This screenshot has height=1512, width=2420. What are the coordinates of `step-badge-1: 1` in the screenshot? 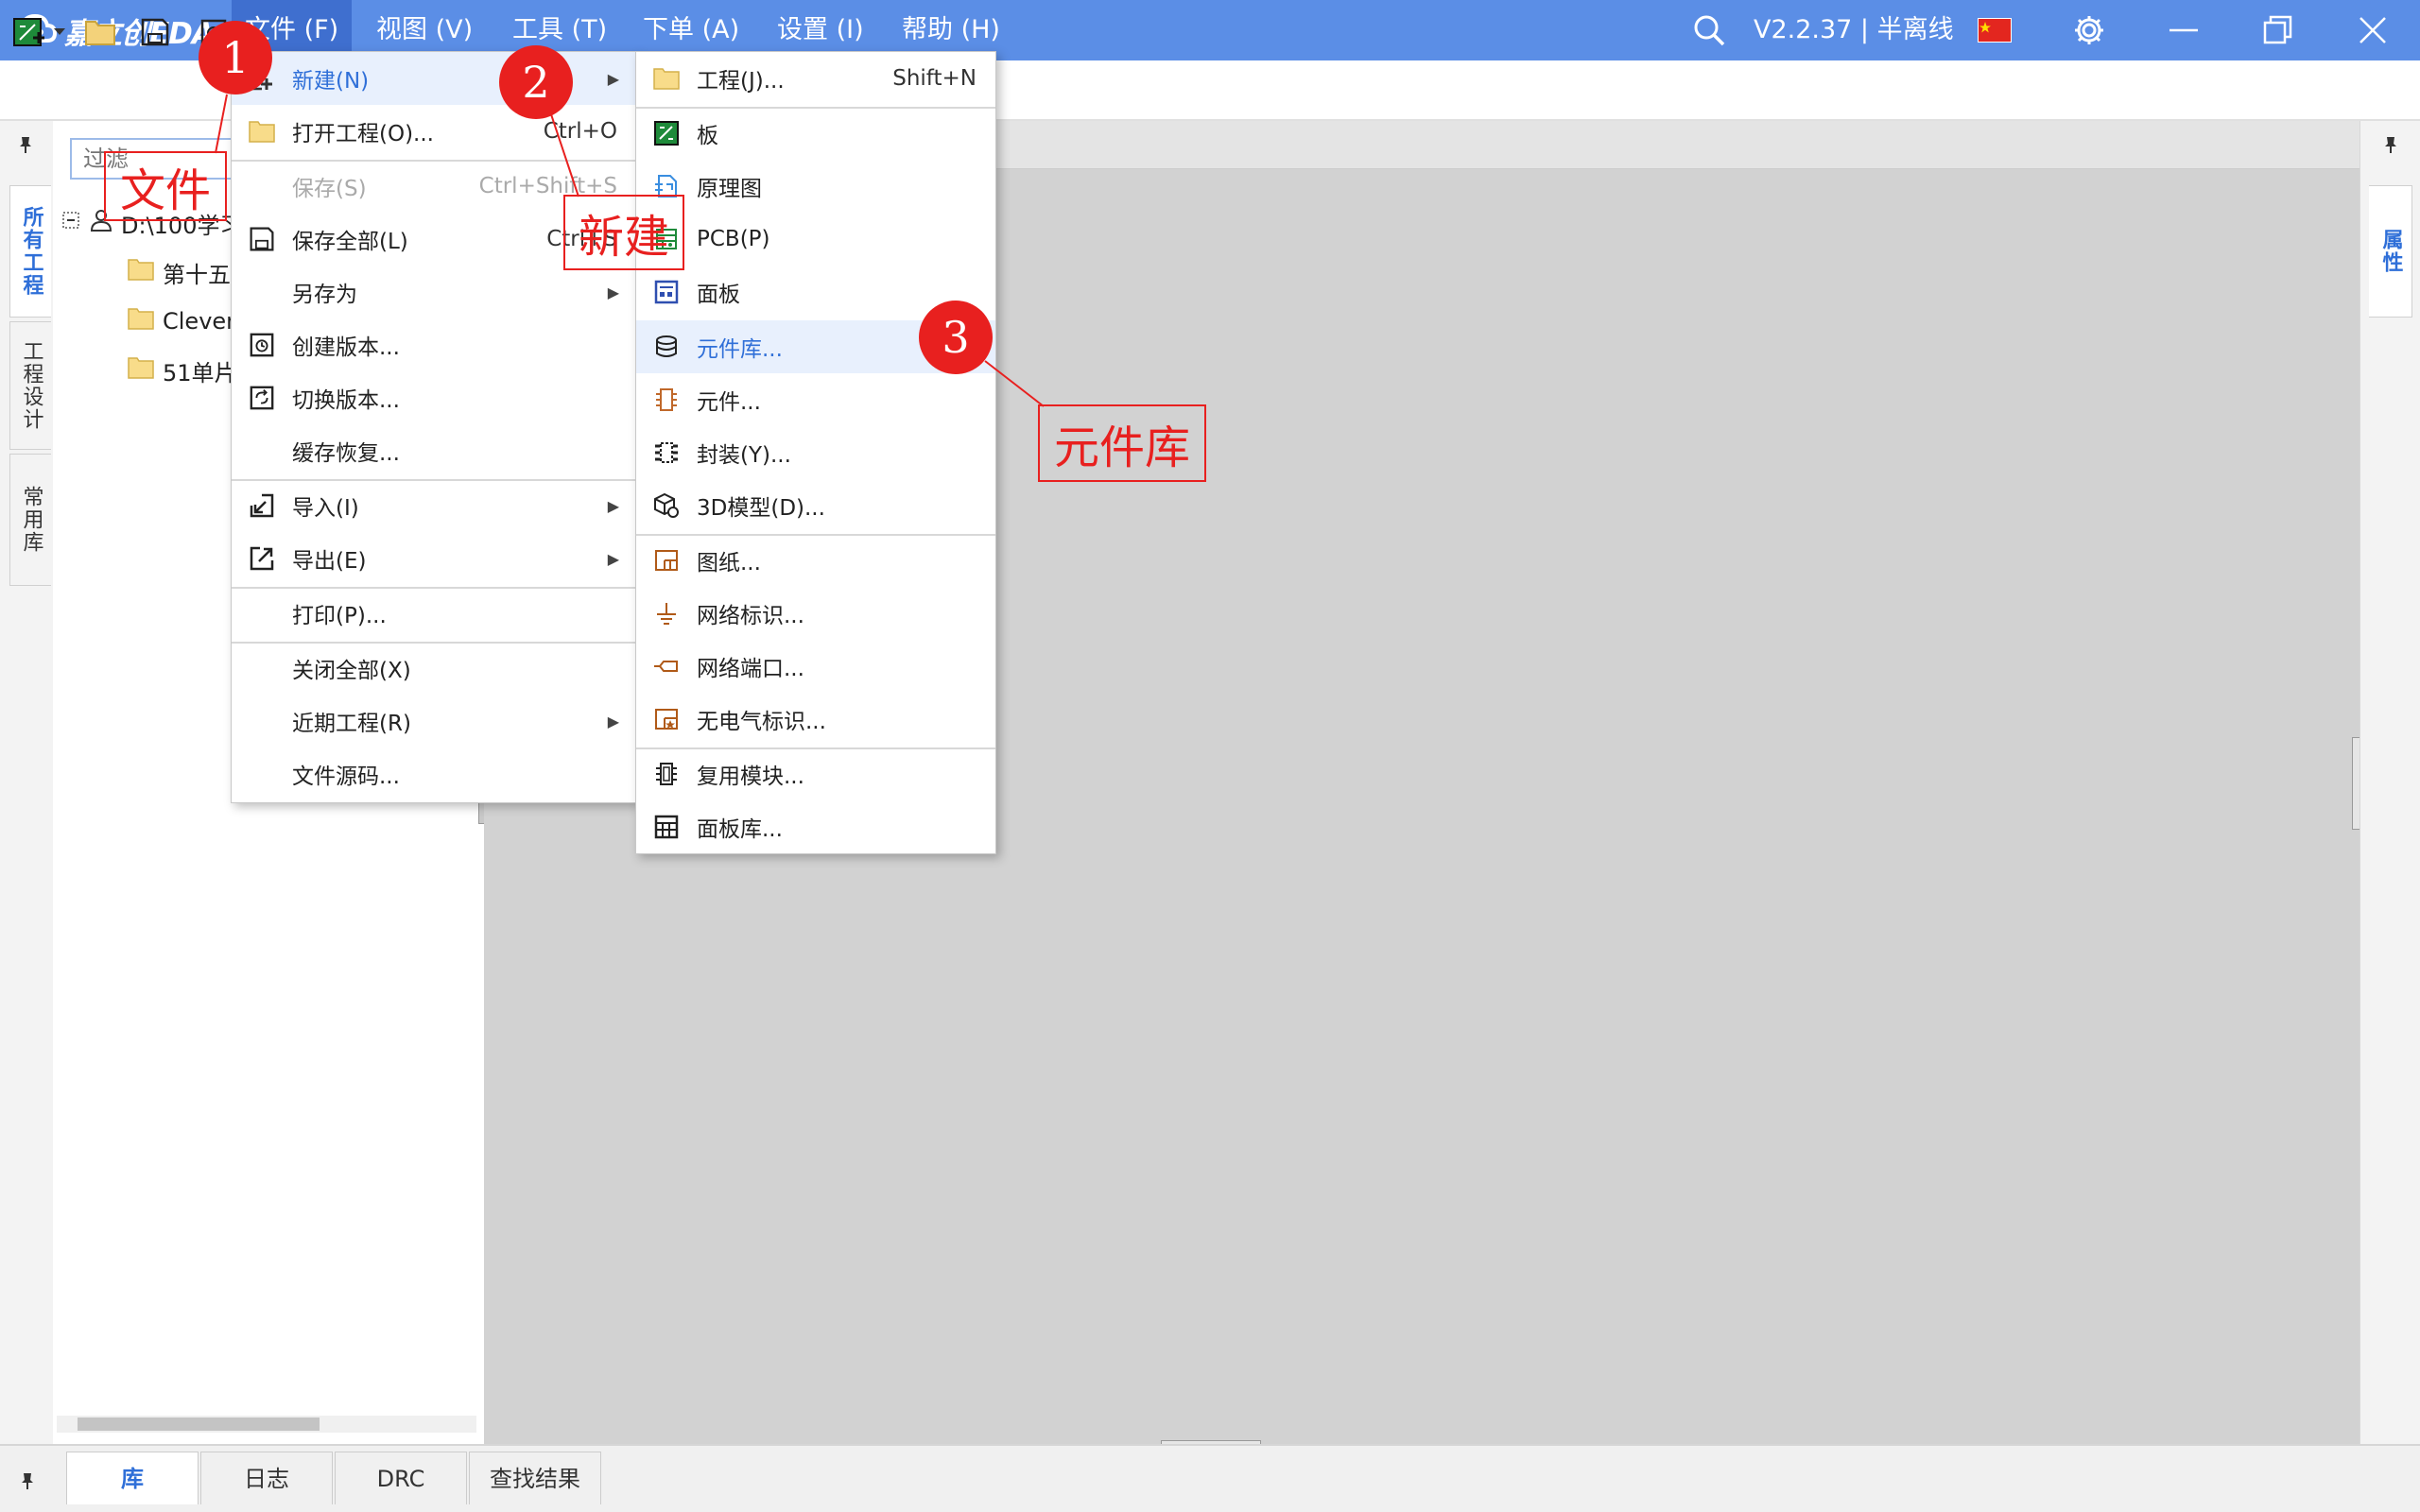 It's located at (235, 57).